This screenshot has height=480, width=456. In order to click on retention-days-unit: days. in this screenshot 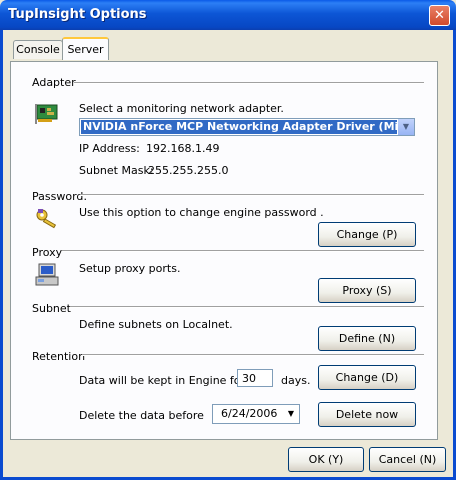, I will do `click(296, 380)`.